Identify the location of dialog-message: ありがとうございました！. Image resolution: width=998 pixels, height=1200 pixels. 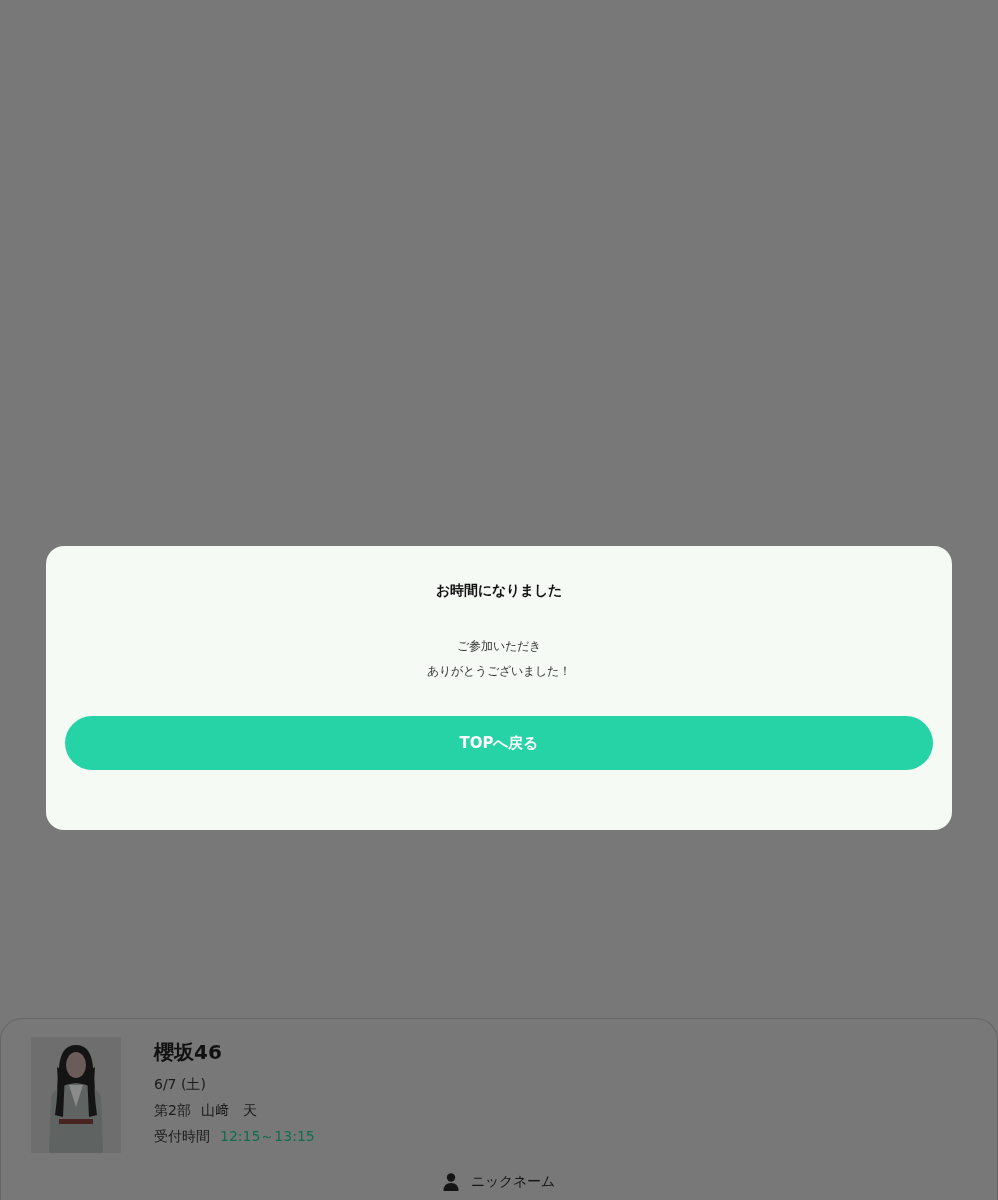
(499, 671).